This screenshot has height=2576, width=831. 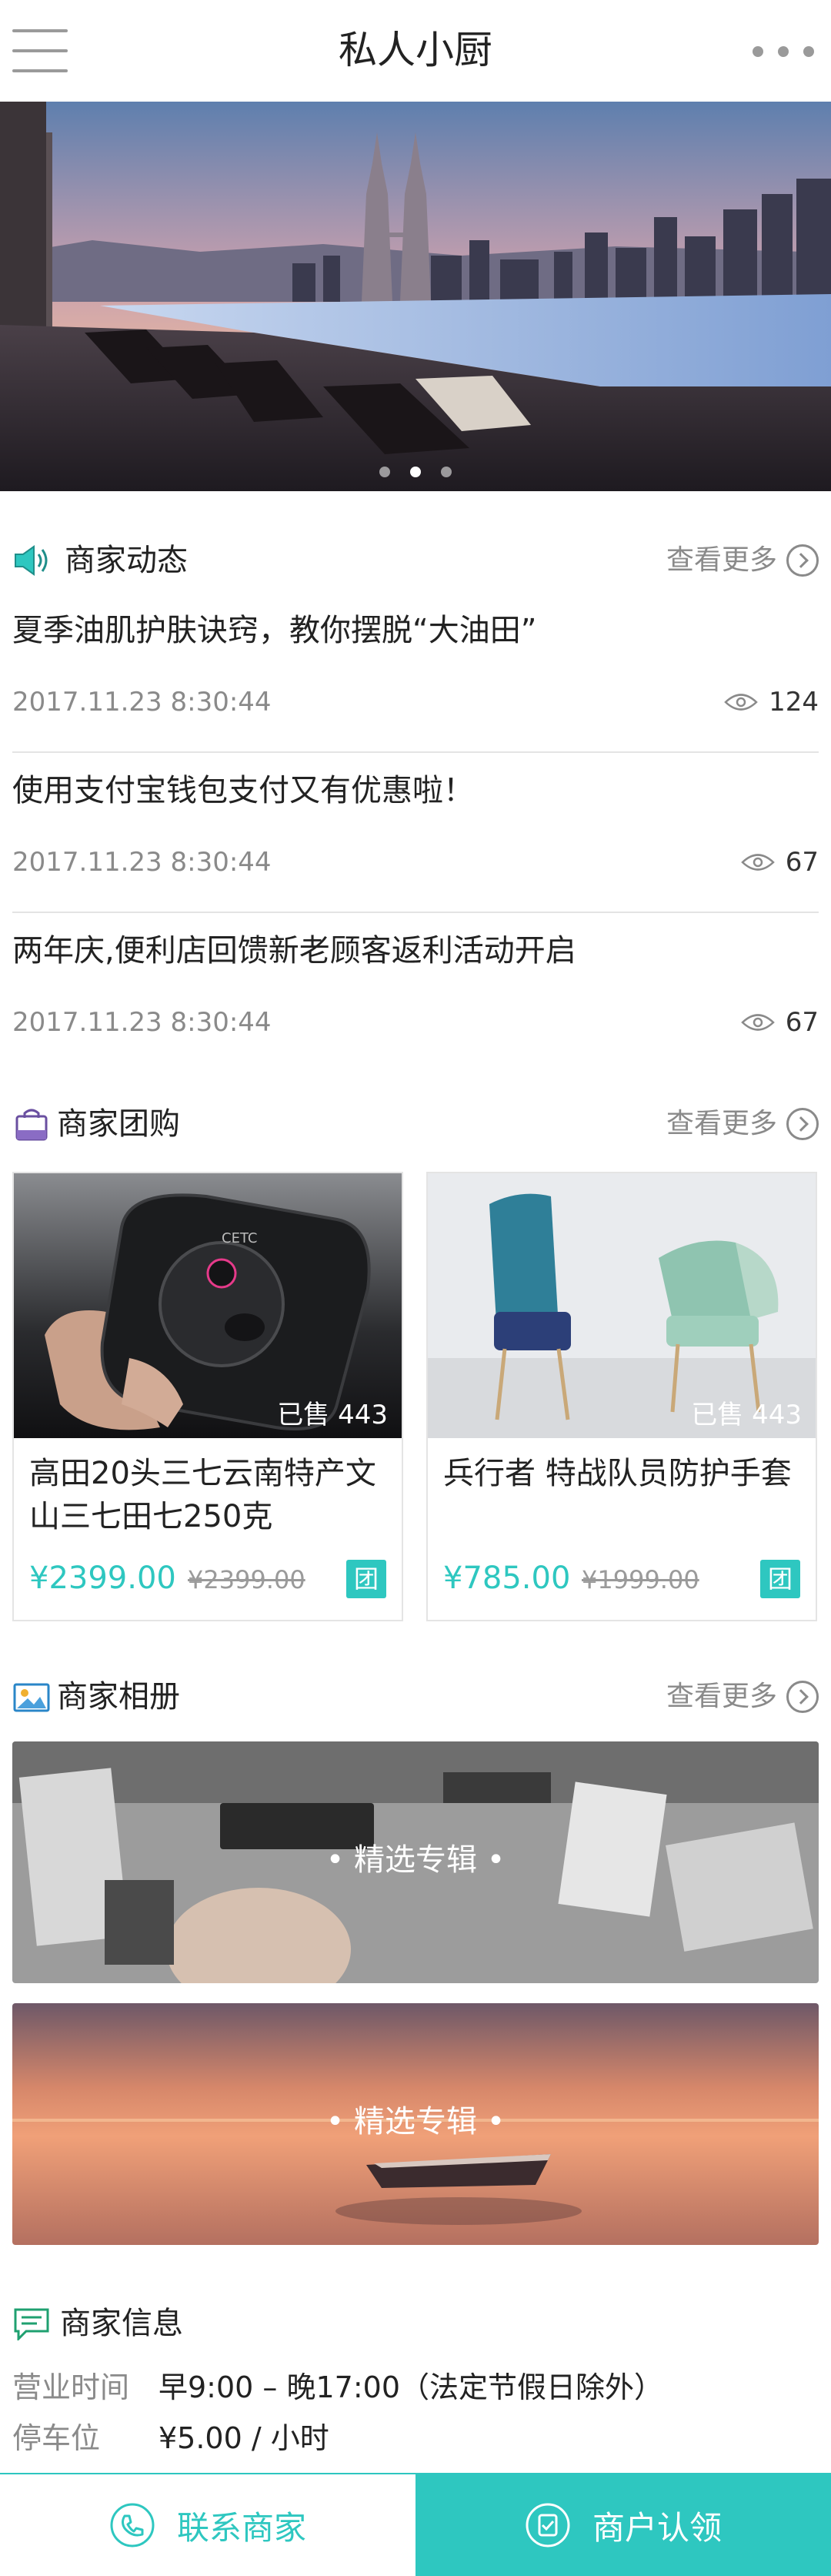 What do you see at coordinates (239, 1238) in the screenshot?
I see `svg-text: CETC` at bounding box center [239, 1238].